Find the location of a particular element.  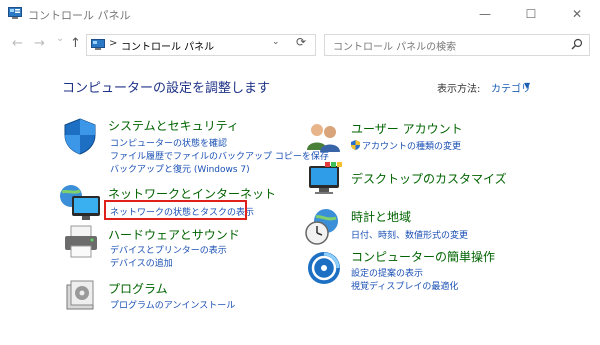

refresh-button: ⟳ is located at coordinates (301, 42).